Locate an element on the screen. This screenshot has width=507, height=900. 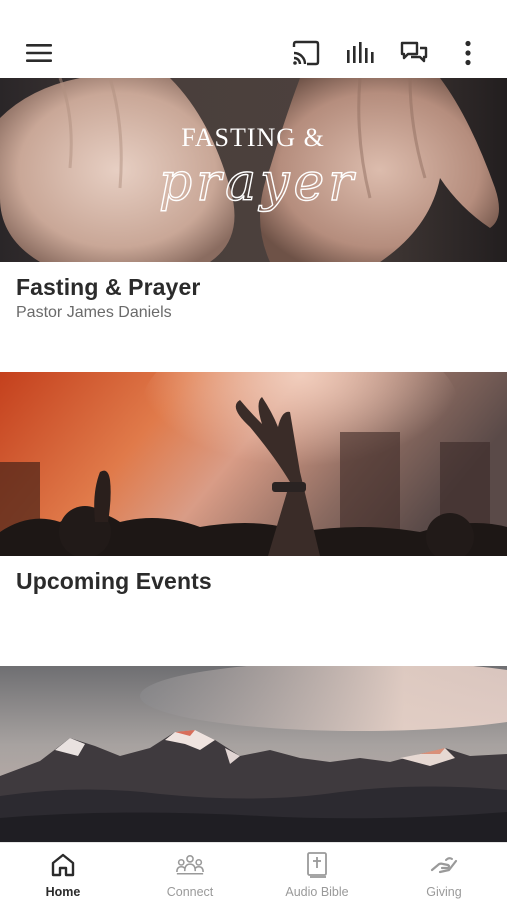
hamburger-menu-icon is located at coordinates (39, 53).